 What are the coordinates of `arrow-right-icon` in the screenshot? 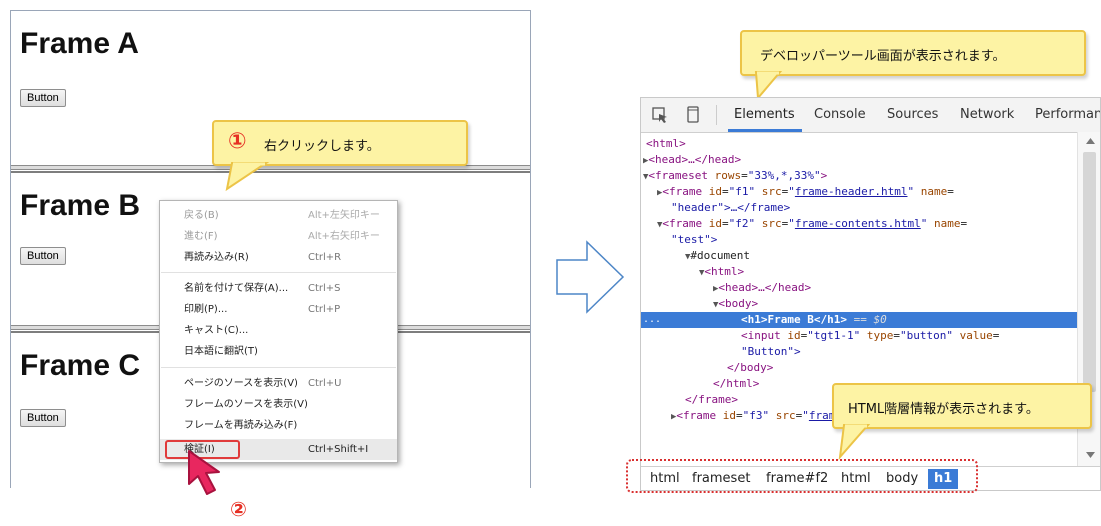 It's located at (590, 277).